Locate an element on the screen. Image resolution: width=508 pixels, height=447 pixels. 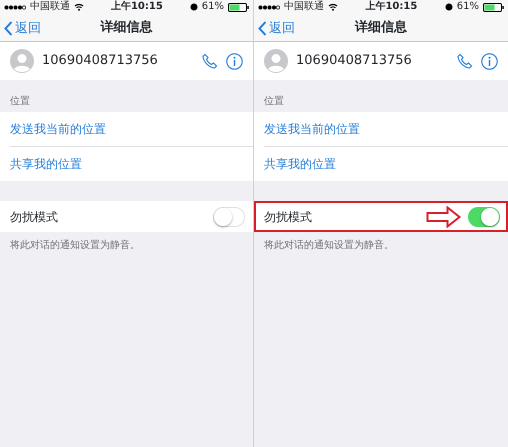
arrow-icon is located at coordinates (444, 217).